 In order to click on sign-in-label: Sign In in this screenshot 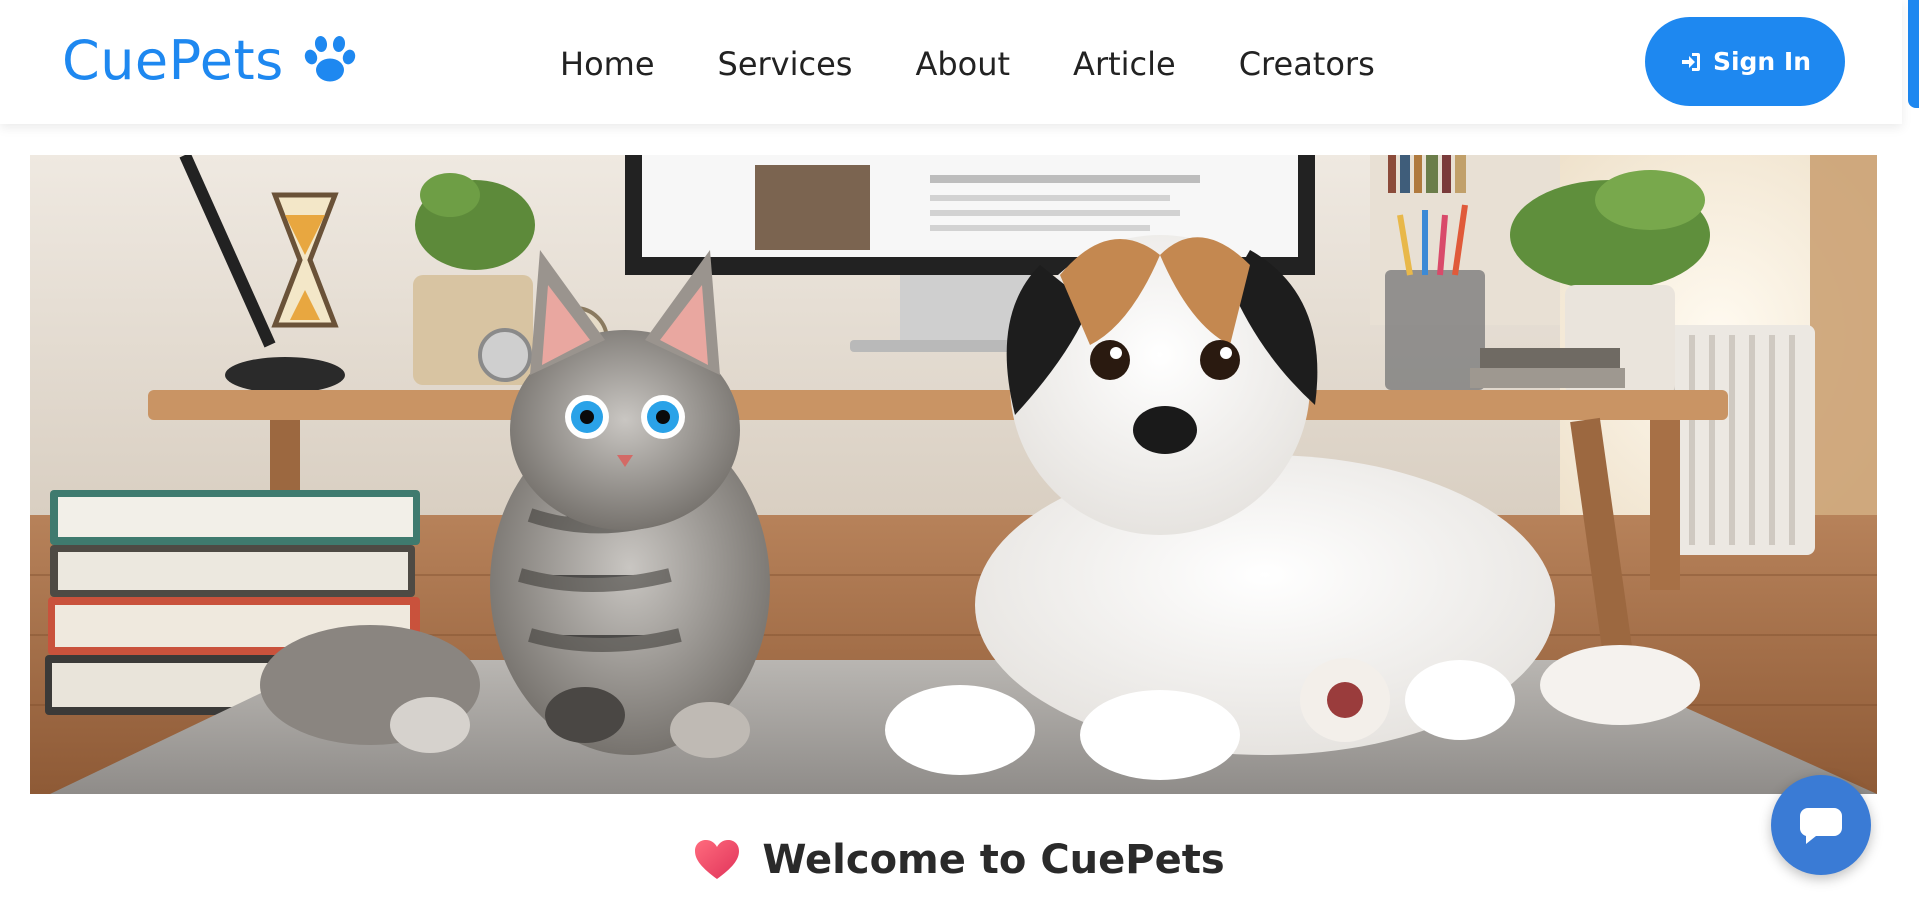, I will do `click(1762, 61)`.